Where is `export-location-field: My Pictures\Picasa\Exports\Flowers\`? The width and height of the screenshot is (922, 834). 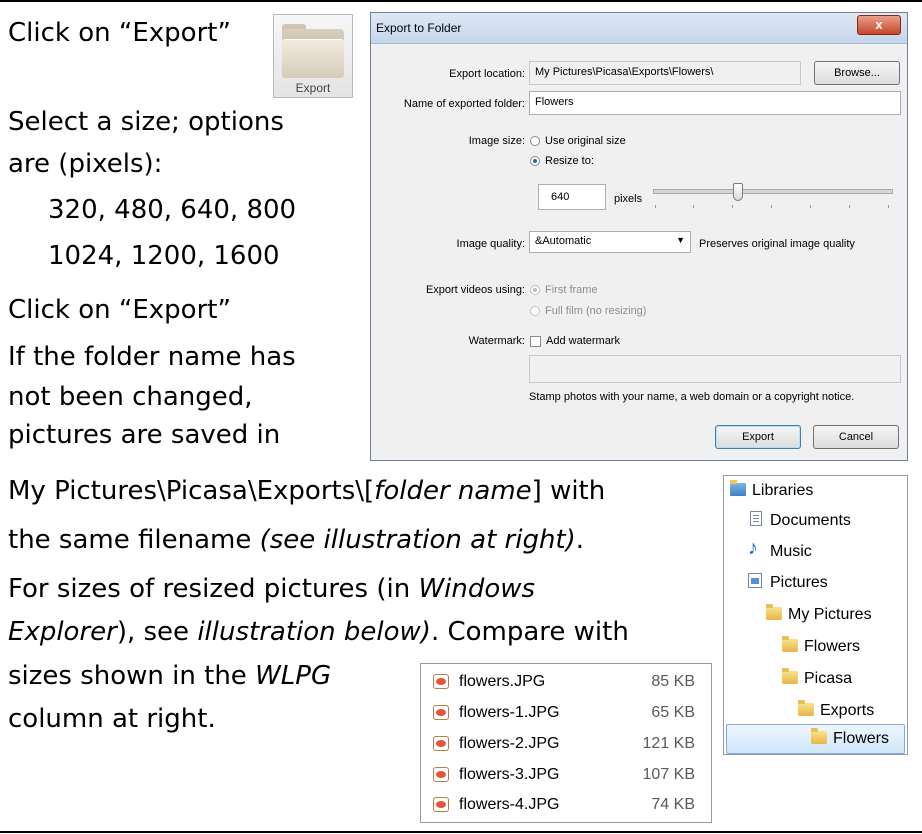 export-location-field: My Pictures\Picasa\Exports\Flowers\ is located at coordinates (665, 73).